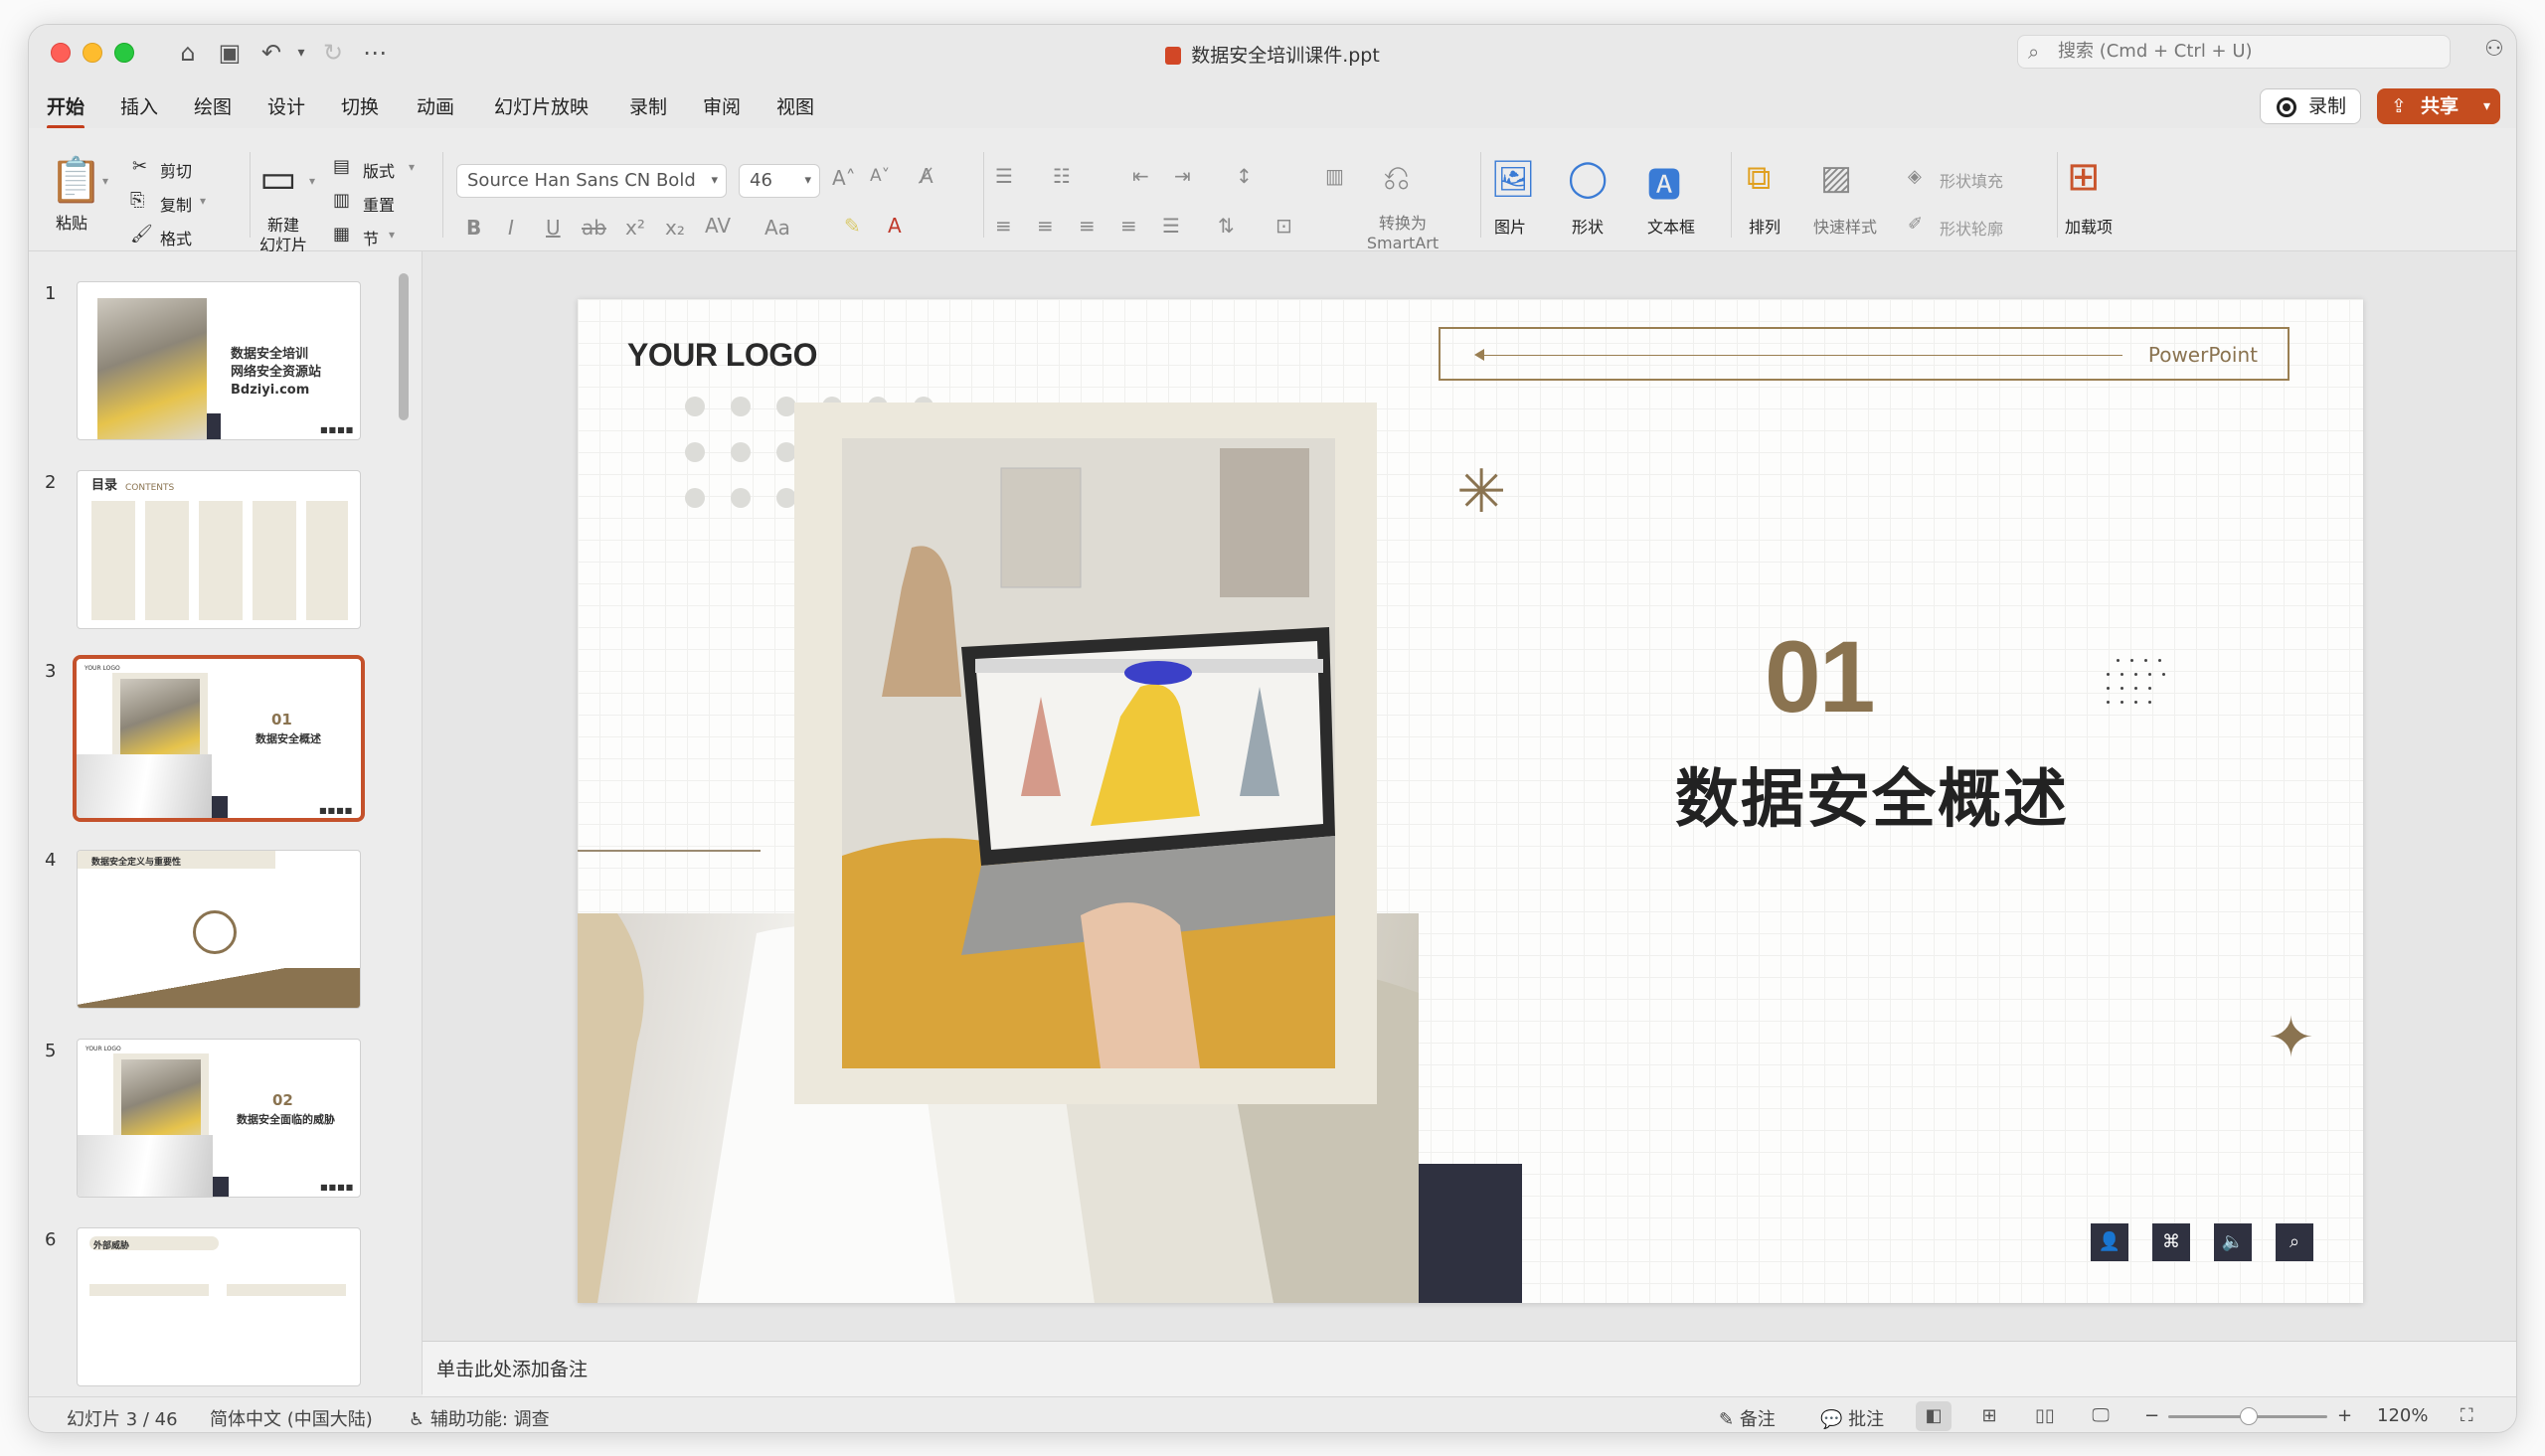 The height and width of the screenshot is (1456, 2545). What do you see at coordinates (412, 167) in the screenshot?
I see `layout-dropdown-icon: ▾` at bounding box center [412, 167].